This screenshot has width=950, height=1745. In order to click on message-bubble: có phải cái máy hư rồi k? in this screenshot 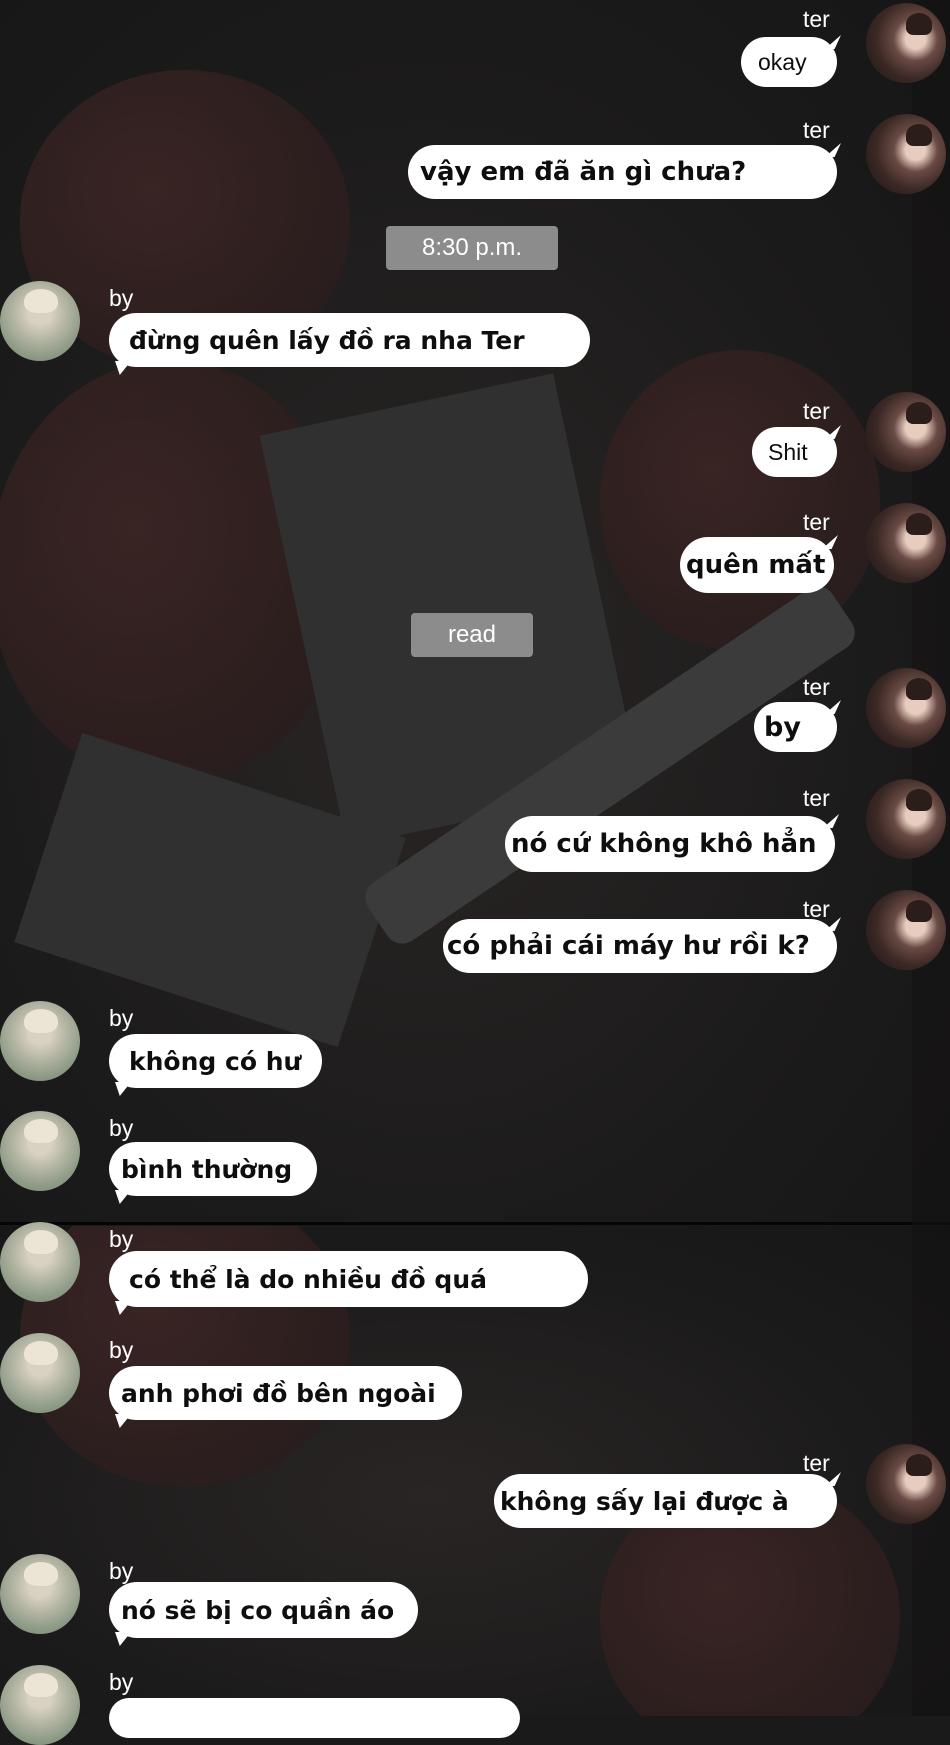, I will do `click(642, 945)`.